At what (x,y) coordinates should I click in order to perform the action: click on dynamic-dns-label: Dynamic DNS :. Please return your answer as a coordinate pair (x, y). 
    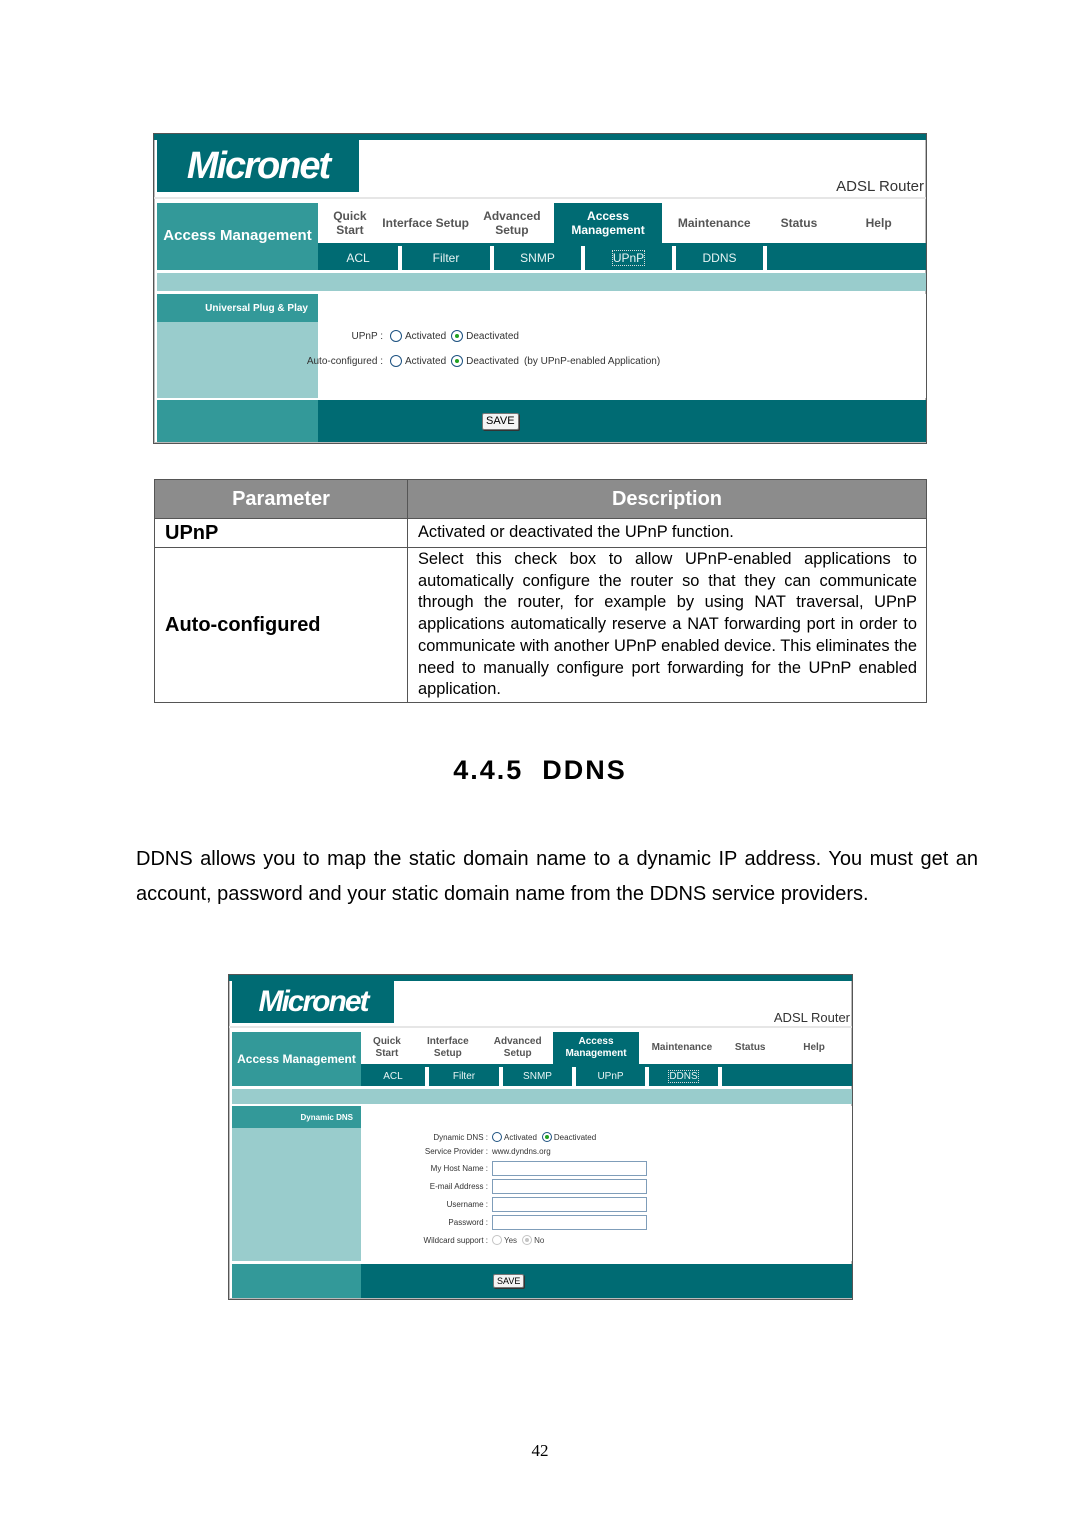
    Looking at the image, I should click on (460, 1137).